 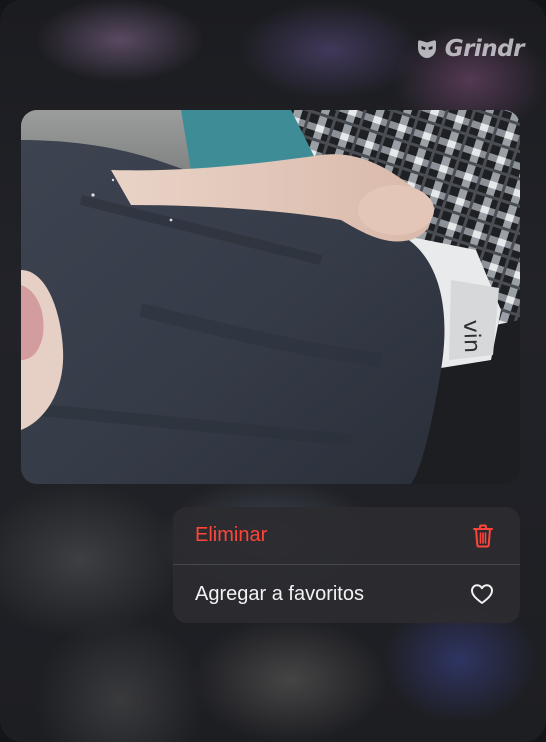 I want to click on add-to-favorites-button: Agregar a favoritos, so click(x=346, y=593).